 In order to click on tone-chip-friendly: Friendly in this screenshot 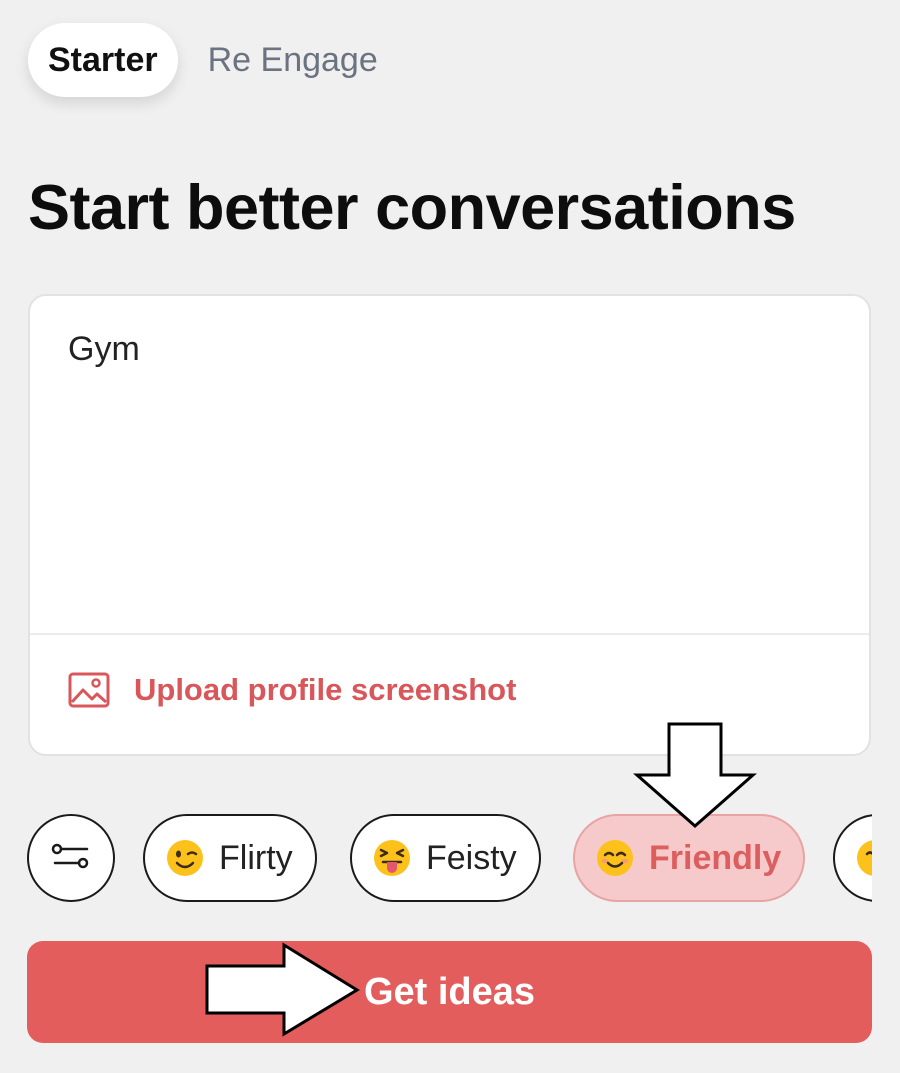, I will do `click(689, 858)`.